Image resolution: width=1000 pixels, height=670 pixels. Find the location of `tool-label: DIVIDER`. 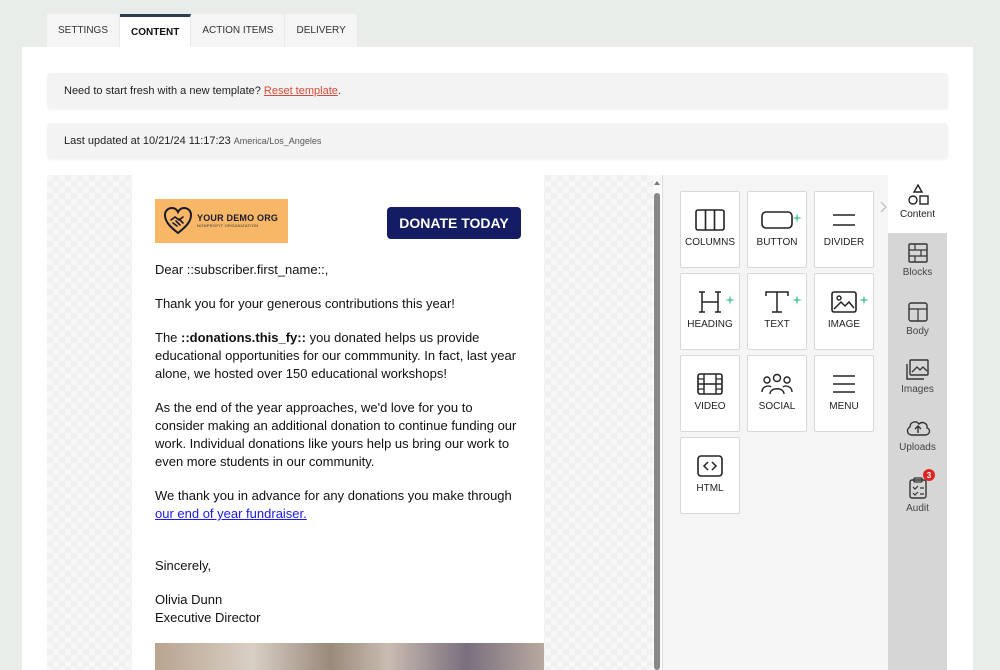

tool-label: DIVIDER is located at coordinates (844, 242).